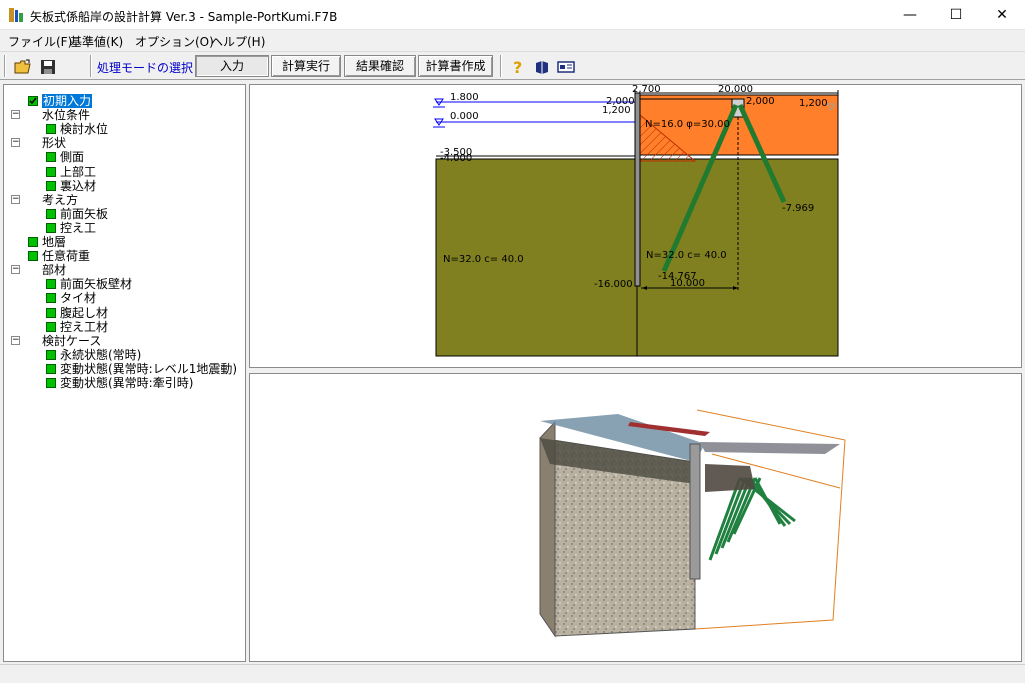 Image resolution: width=1025 pixels, height=683 pixels. What do you see at coordinates (798, 208) in the screenshot?
I see `level-7969: -7.969` at bounding box center [798, 208].